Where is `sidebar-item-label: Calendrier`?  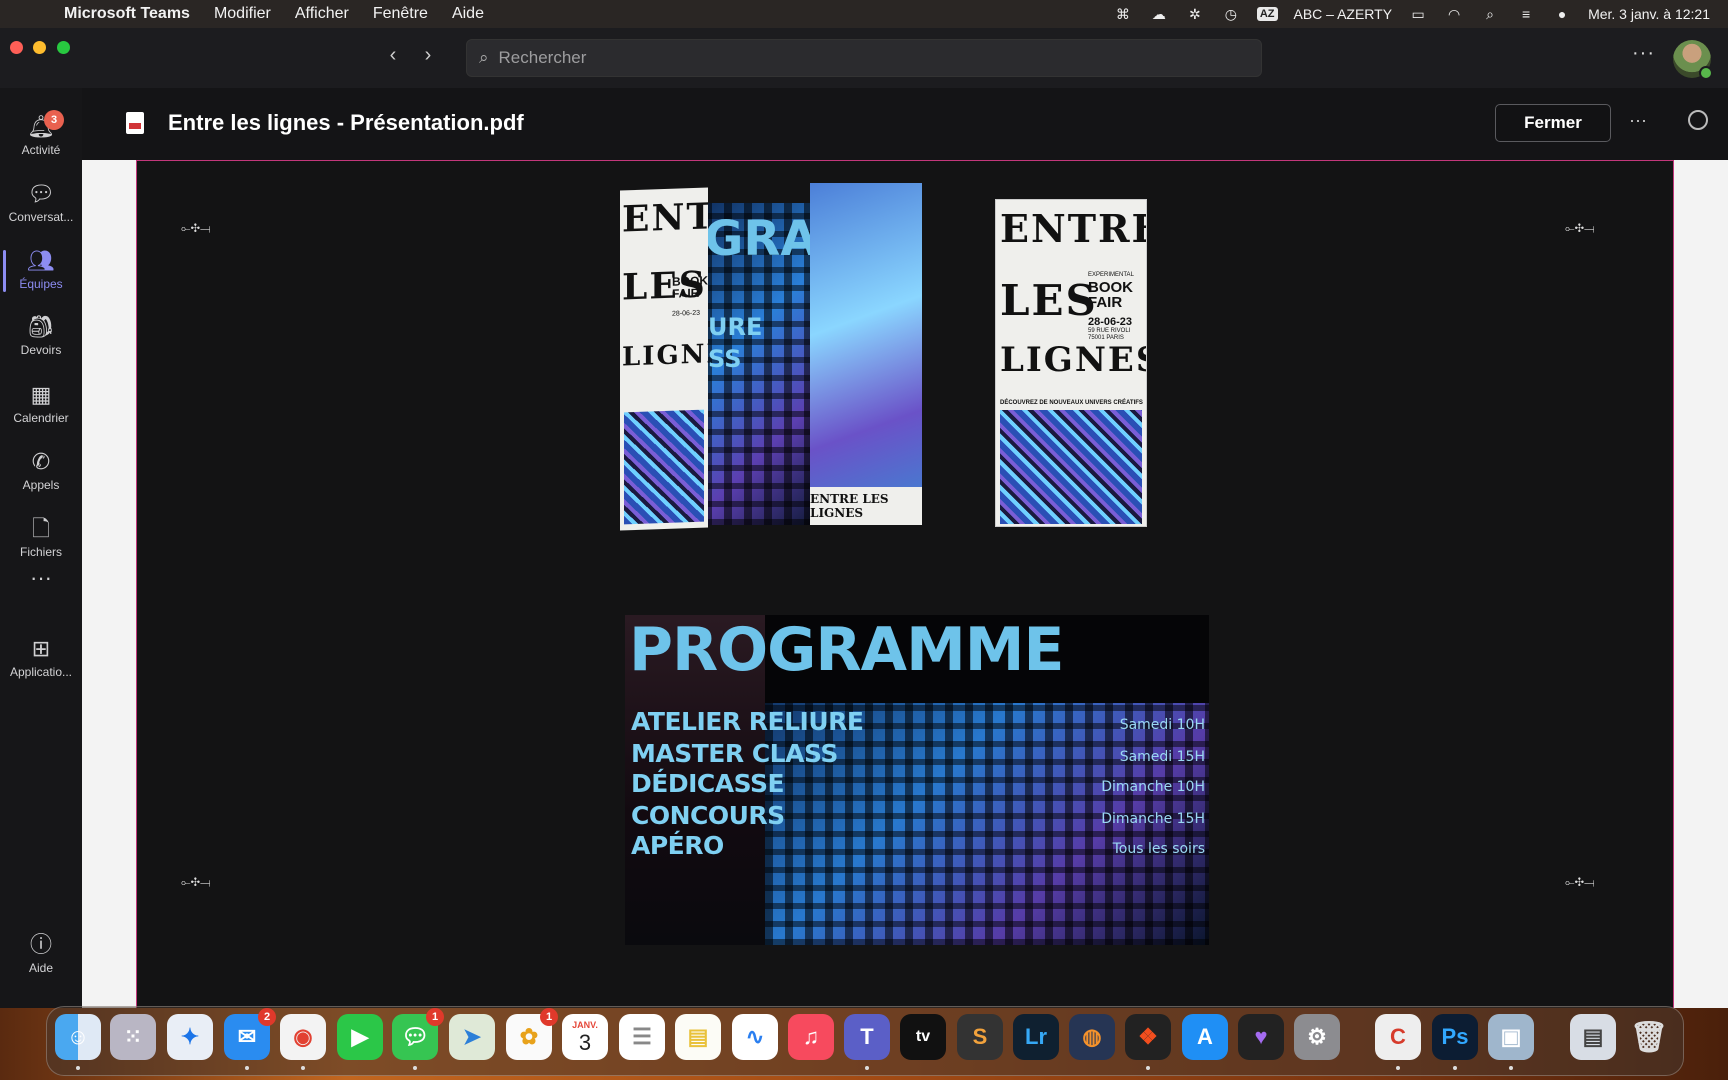 sidebar-item-label: Calendrier is located at coordinates (41, 418).